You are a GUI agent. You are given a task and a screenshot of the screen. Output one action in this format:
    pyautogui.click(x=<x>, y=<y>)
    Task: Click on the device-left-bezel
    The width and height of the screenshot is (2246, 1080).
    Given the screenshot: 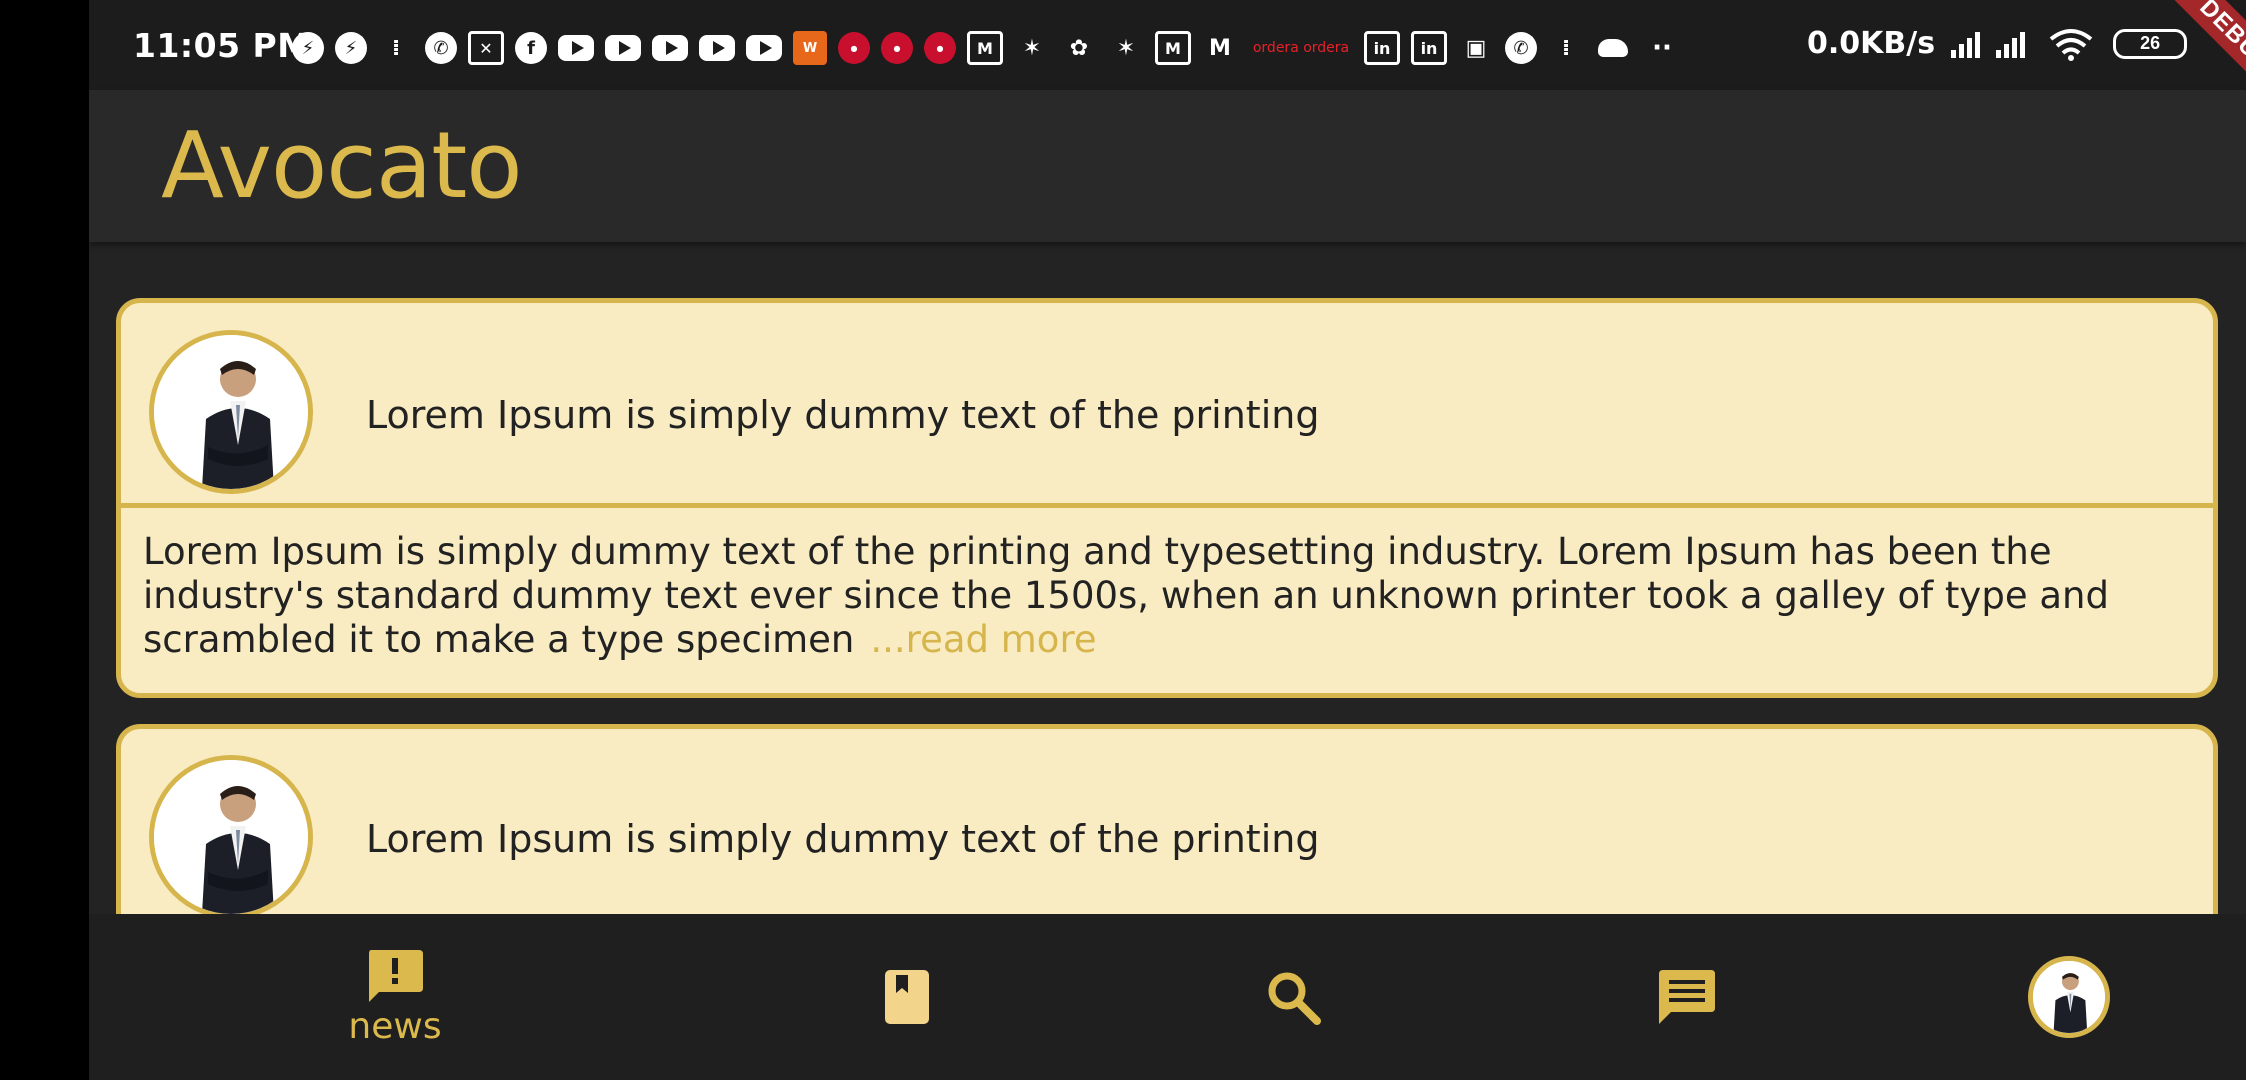 What is the action you would take?
    pyautogui.click(x=44, y=540)
    